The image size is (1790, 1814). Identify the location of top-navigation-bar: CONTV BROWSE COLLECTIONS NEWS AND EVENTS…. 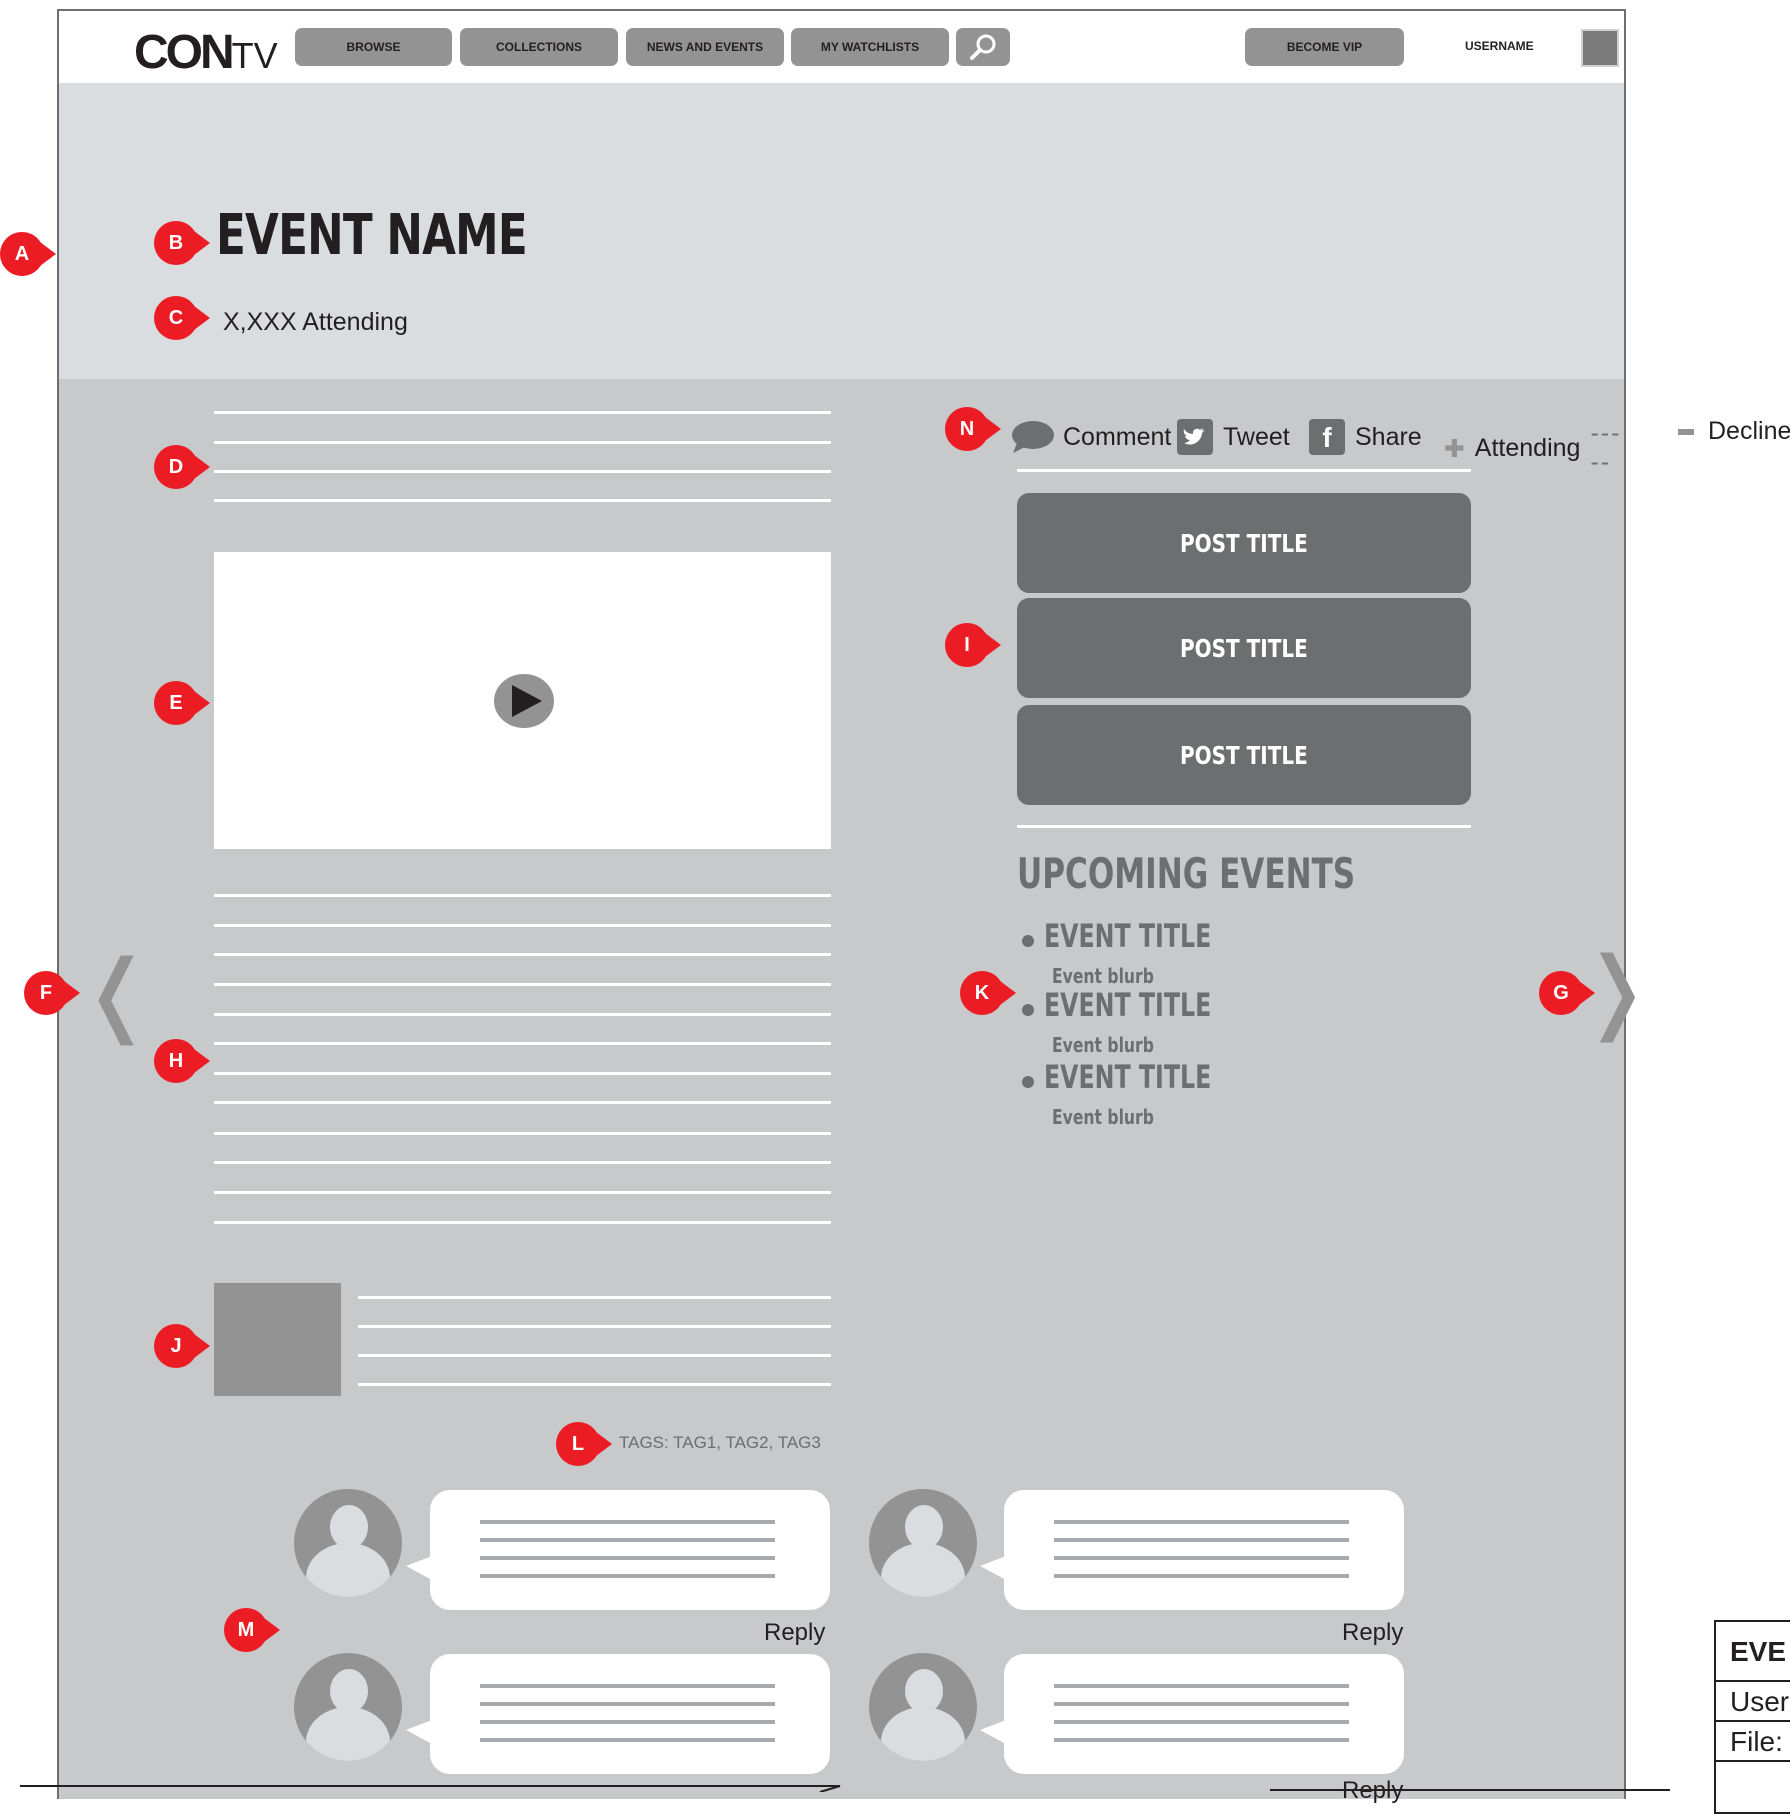
(841, 47).